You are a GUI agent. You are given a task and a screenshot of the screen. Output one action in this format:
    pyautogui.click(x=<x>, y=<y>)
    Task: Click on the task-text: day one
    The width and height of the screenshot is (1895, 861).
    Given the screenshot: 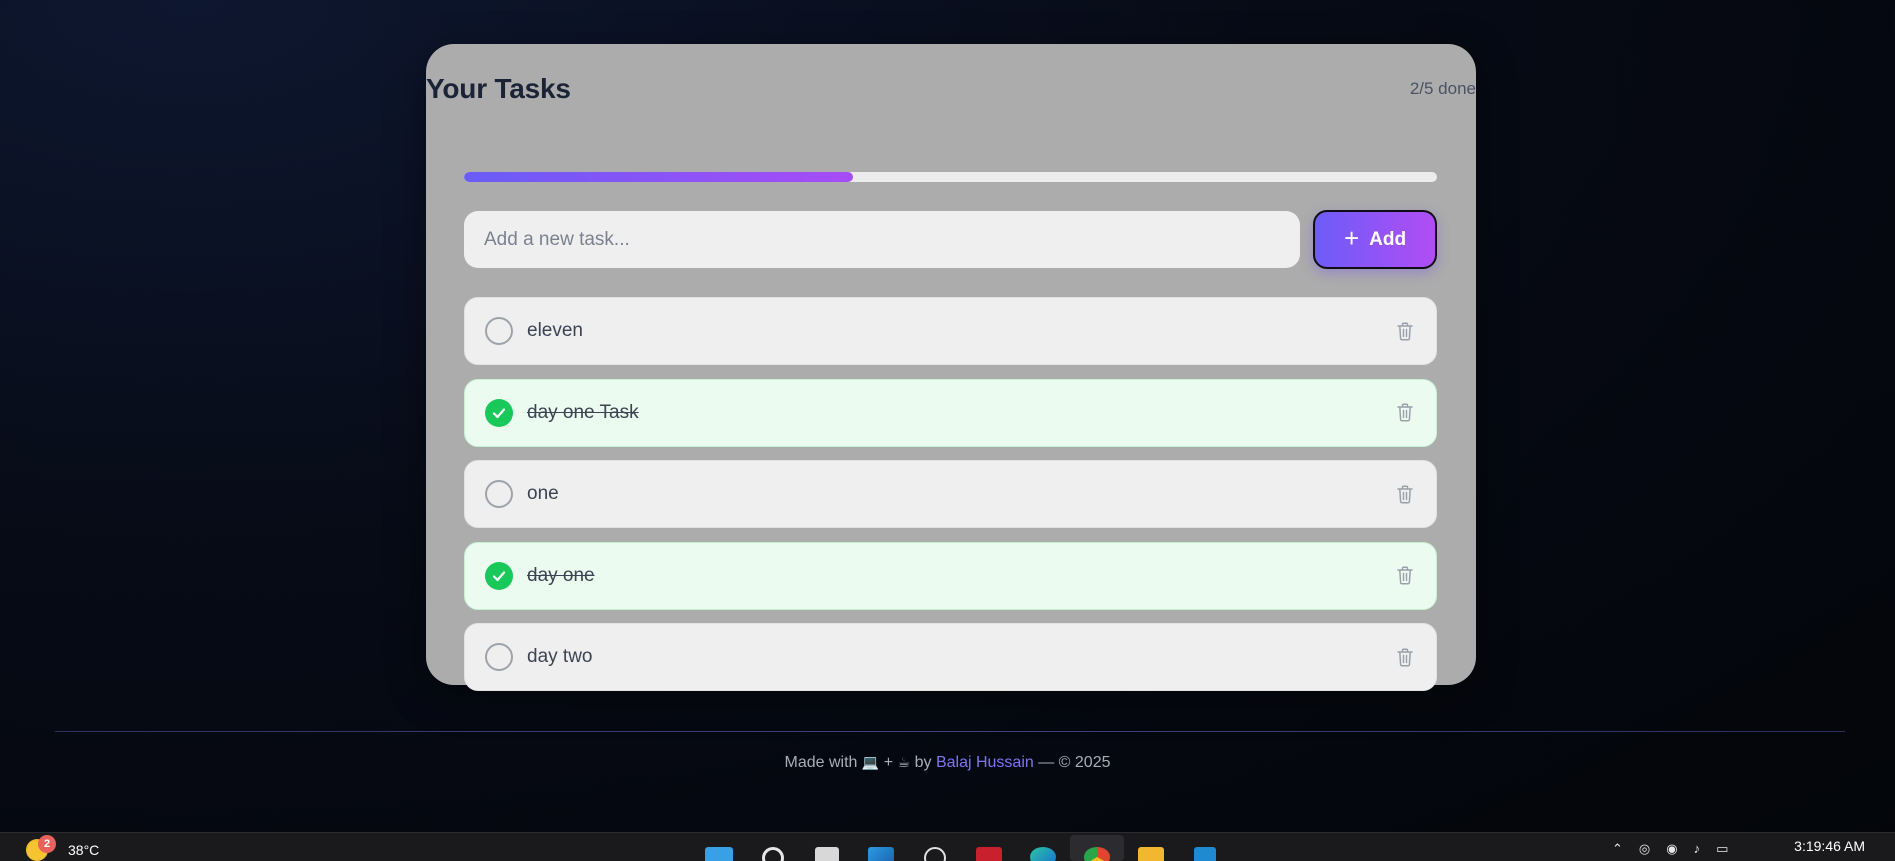 What is the action you would take?
    pyautogui.click(x=561, y=575)
    